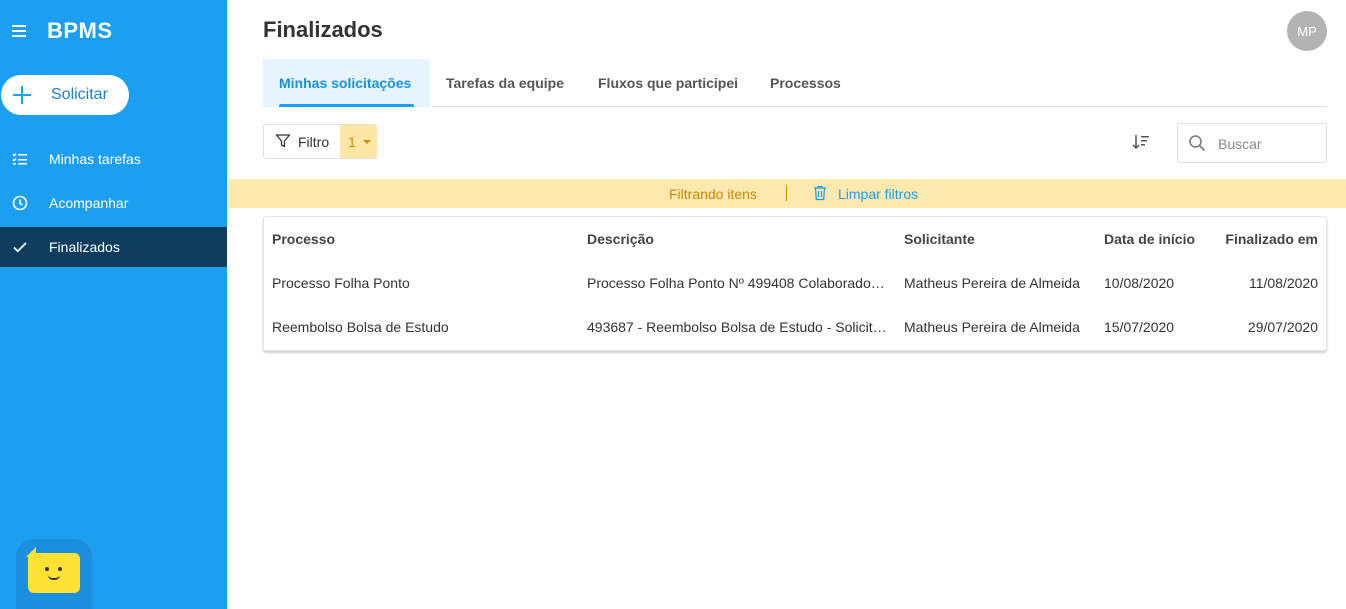 The image size is (1346, 609). What do you see at coordinates (346, 83) in the screenshot?
I see `tab-minhas-solicitacoes: Minhas solicitações` at bounding box center [346, 83].